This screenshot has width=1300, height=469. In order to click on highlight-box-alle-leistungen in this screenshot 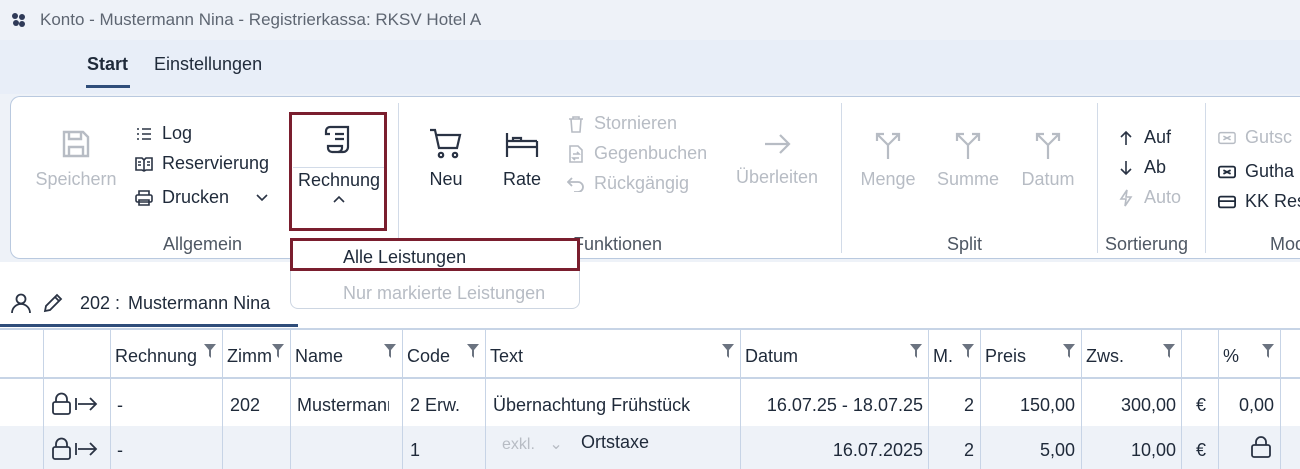, I will do `click(435, 254)`.